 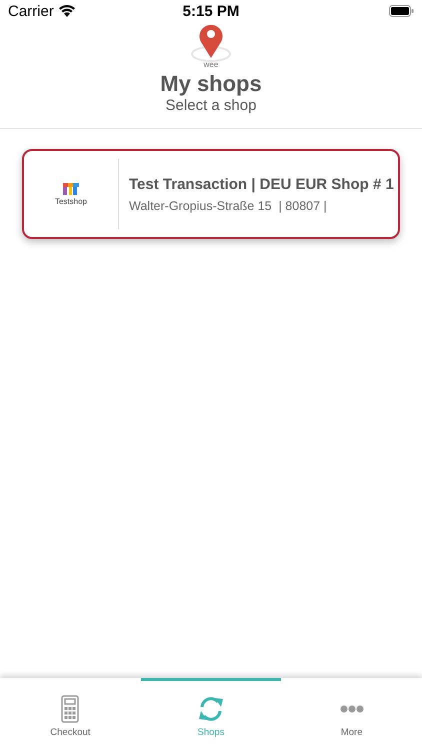 I want to click on refresh-icon, so click(x=211, y=709).